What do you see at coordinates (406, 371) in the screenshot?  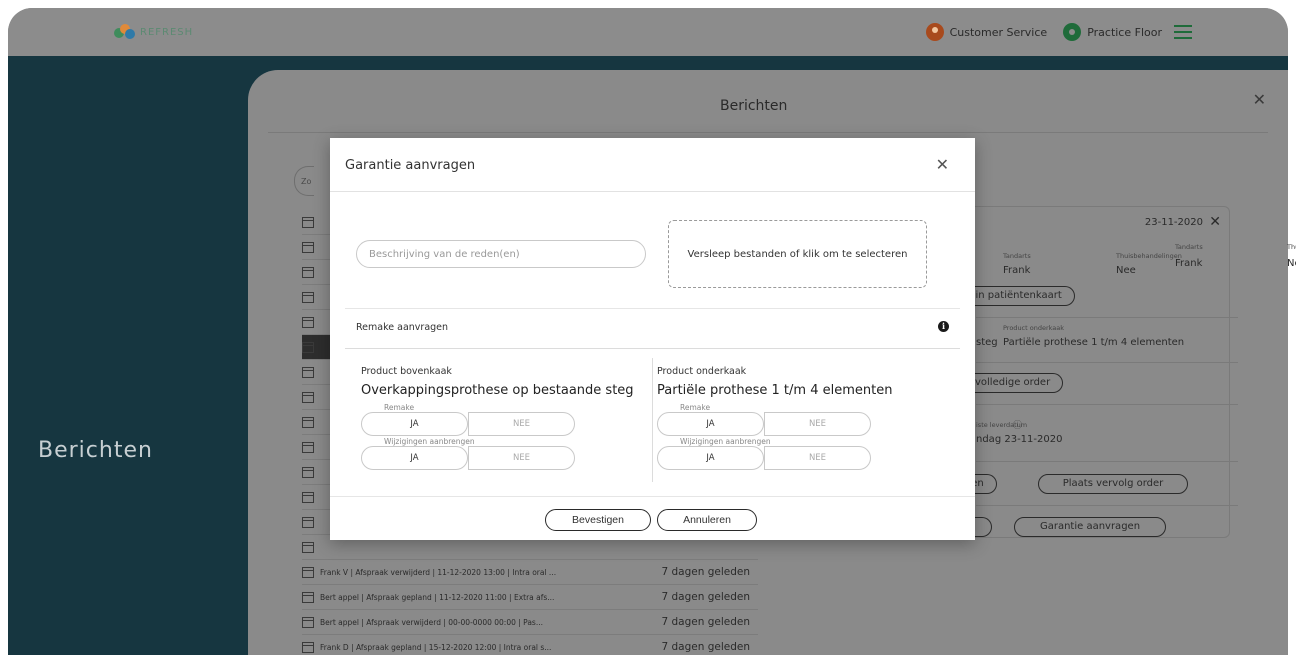 I see `product-upper-label: Product bovenkaak` at bounding box center [406, 371].